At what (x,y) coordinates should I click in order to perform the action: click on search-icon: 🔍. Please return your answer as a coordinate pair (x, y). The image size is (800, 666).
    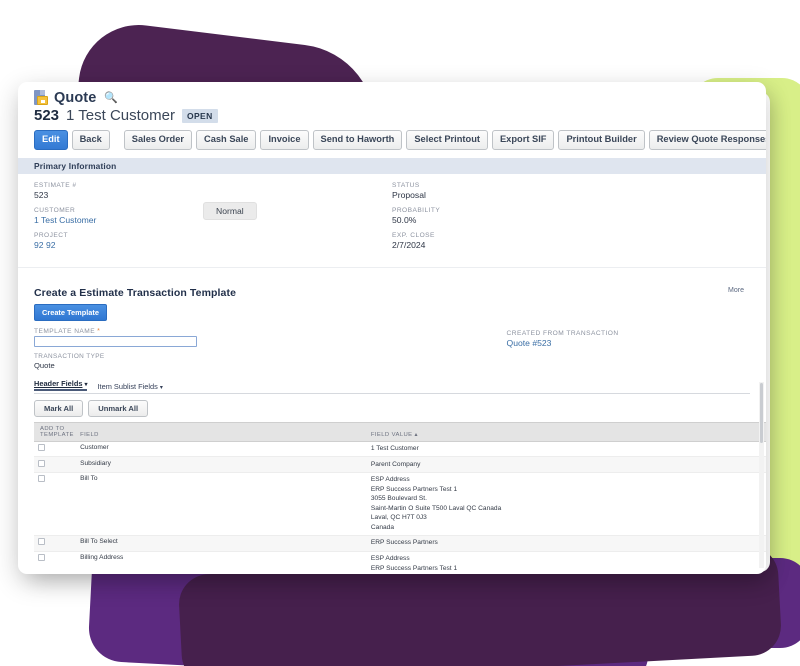
    Looking at the image, I should click on (111, 98).